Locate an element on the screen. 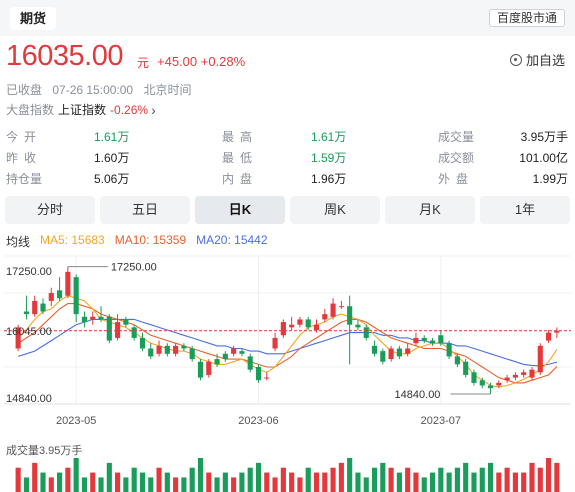  market-state: 已收盘 is located at coordinates (24, 90).